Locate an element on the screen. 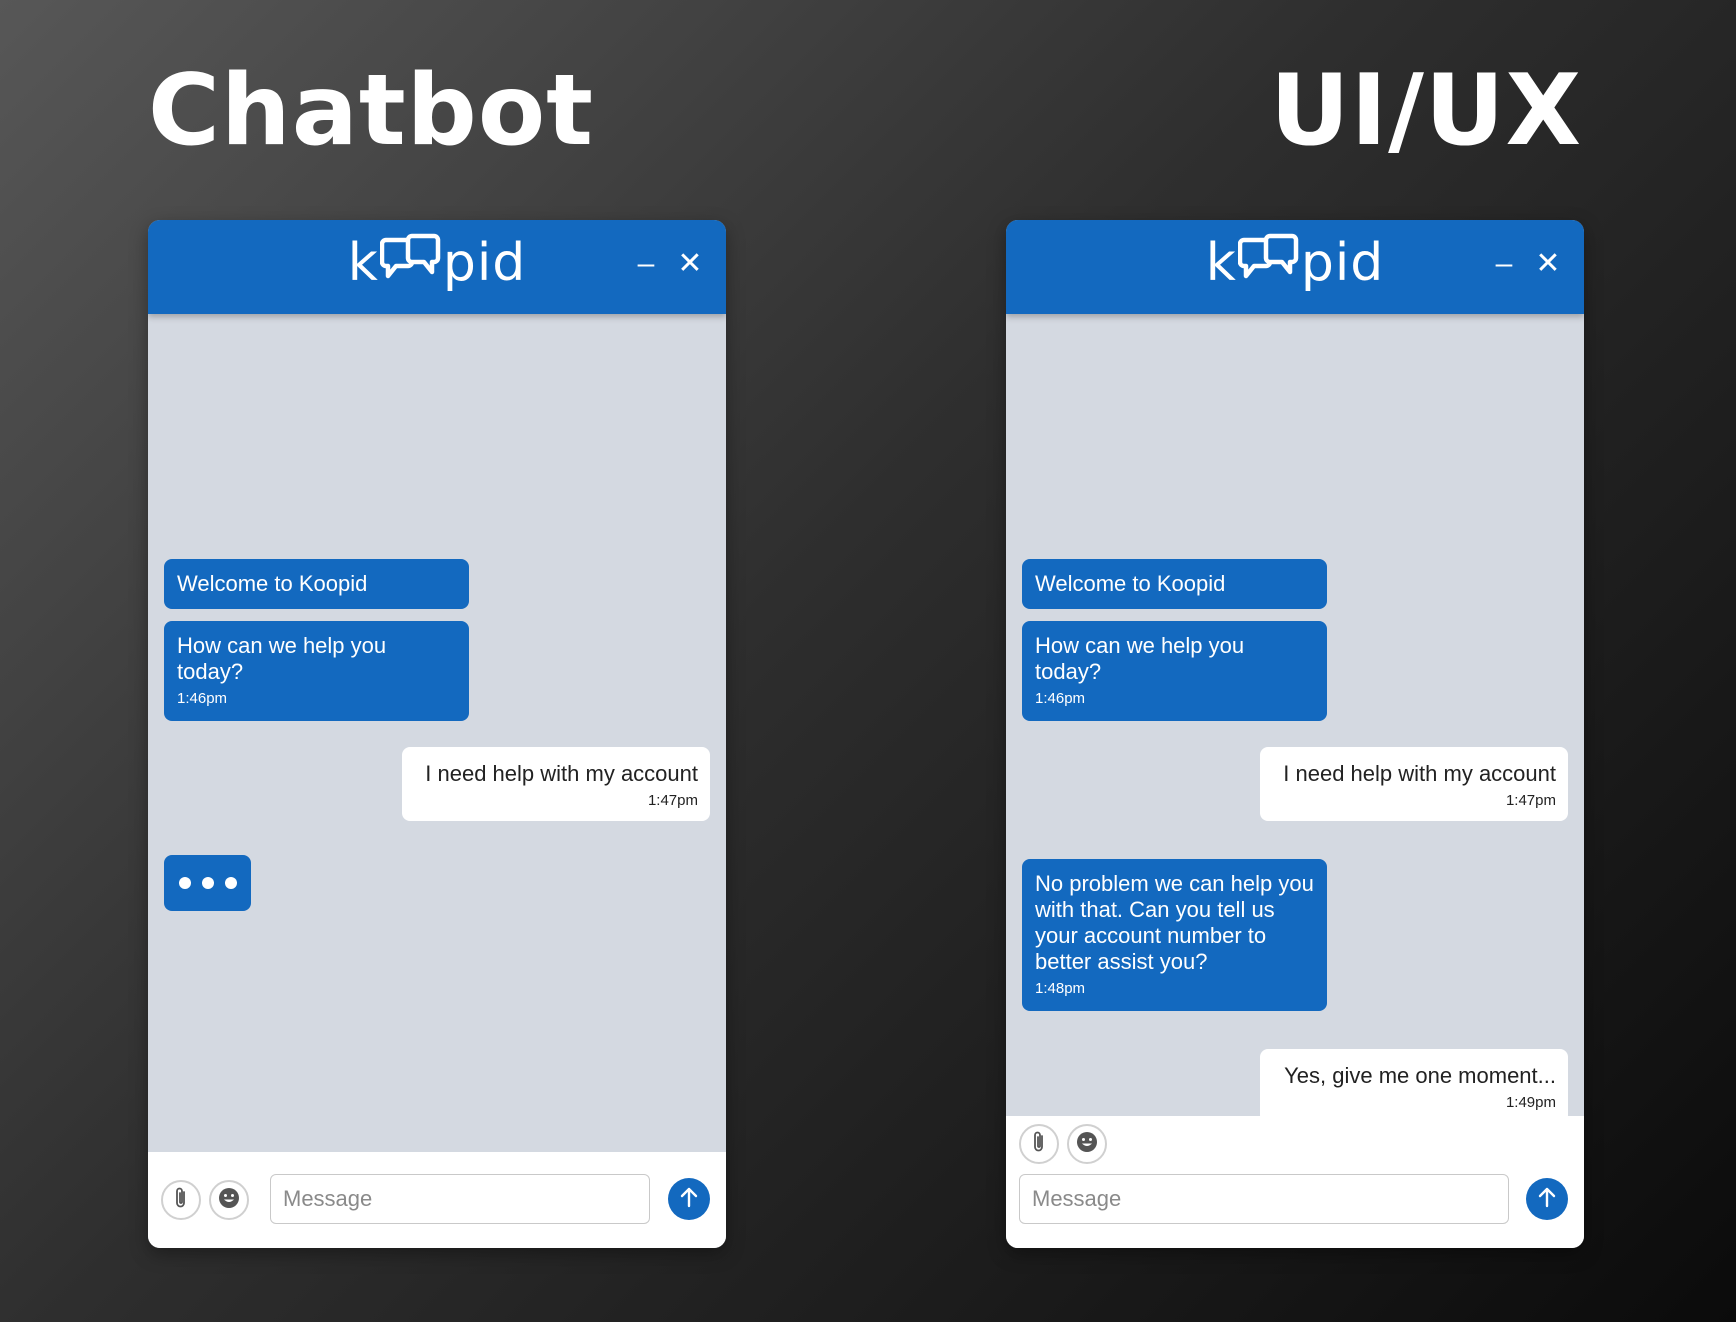 This screenshot has height=1322, width=1736. message-time: 1:49pm is located at coordinates (1530, 1102).